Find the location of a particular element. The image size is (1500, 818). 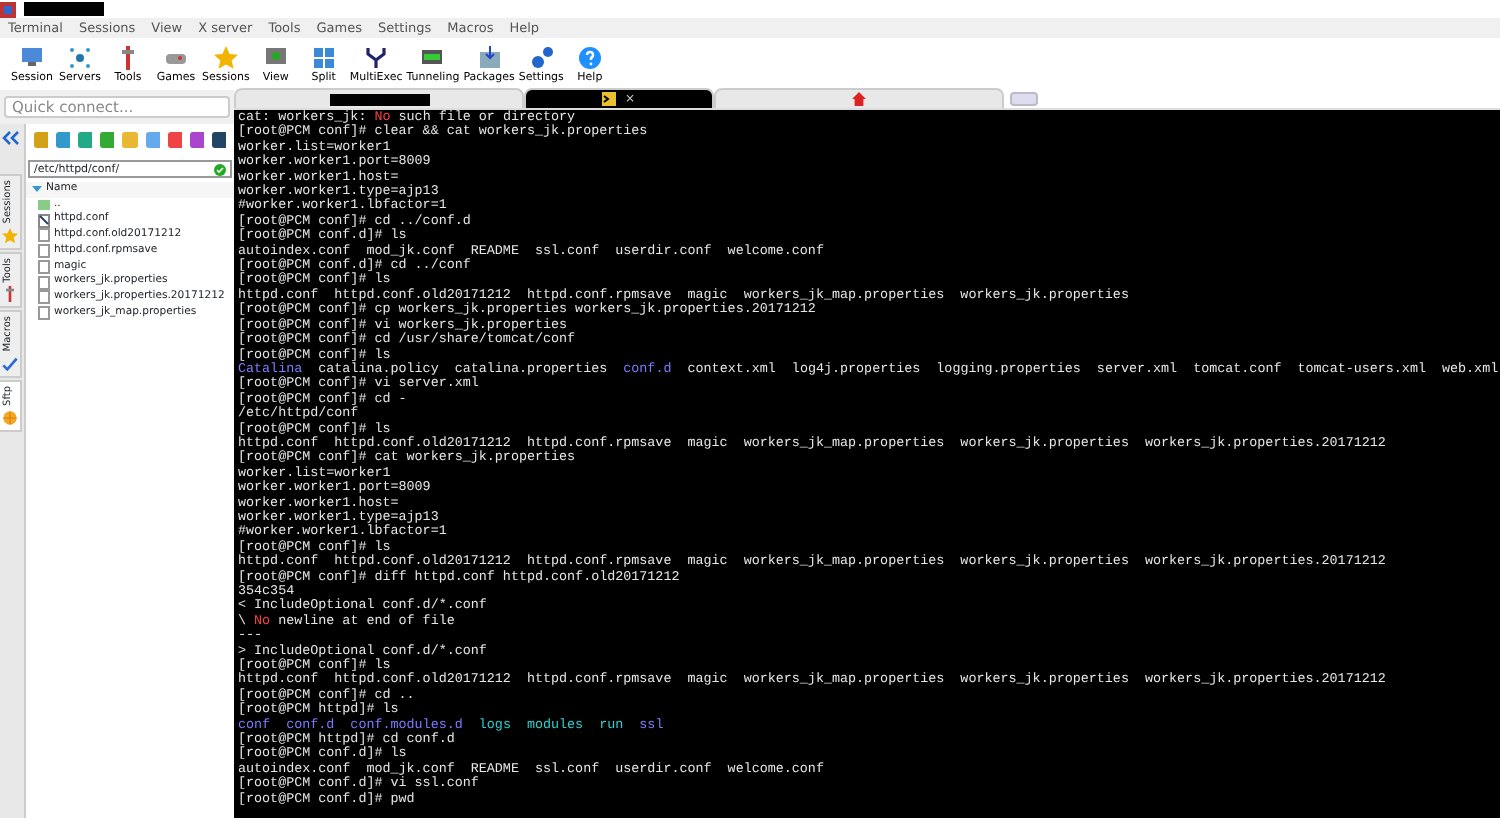

folder-icon is located at coordinates (44, 205).